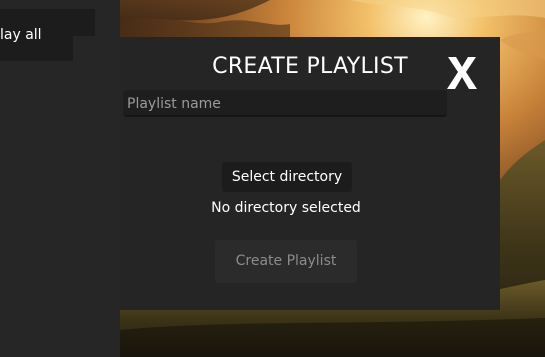 The width and height of the screenshot is (545, 357). I want to click on create-playlist-button: Create Playlist, so click(286, 261).